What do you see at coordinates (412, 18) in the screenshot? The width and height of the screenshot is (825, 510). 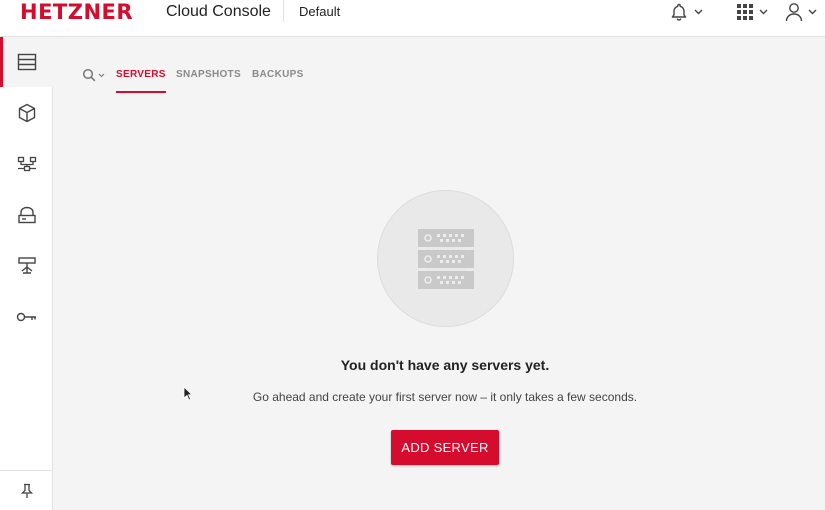 I see `top-bar: HETZNER Cloud Console Default` at bounding box center [412, 18].